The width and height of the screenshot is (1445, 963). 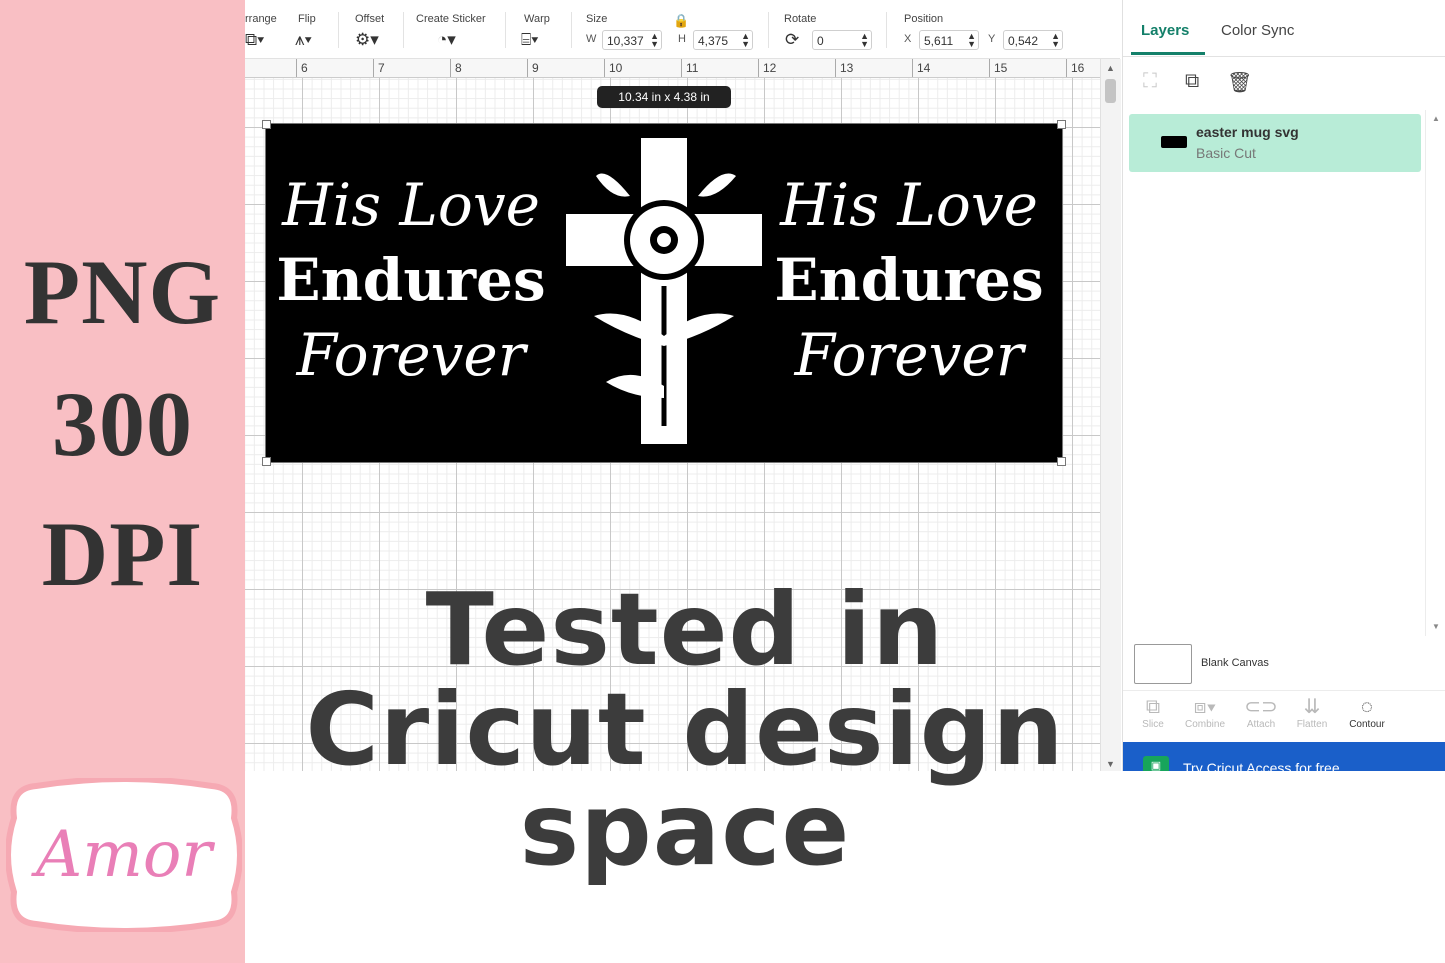 I want to click on position-control: Position X 5,611 ▲ ▼ Y 0,542 ▲ ▼, so click(x=993, y=29).